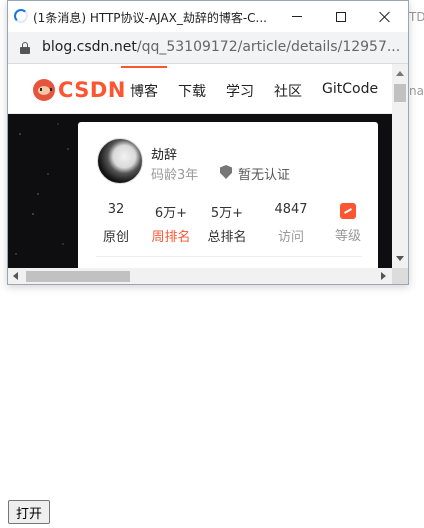  Describe the element at coordinates (383, 276) in the screenshot. I see `scroll-right-arrow-icon` at that location.